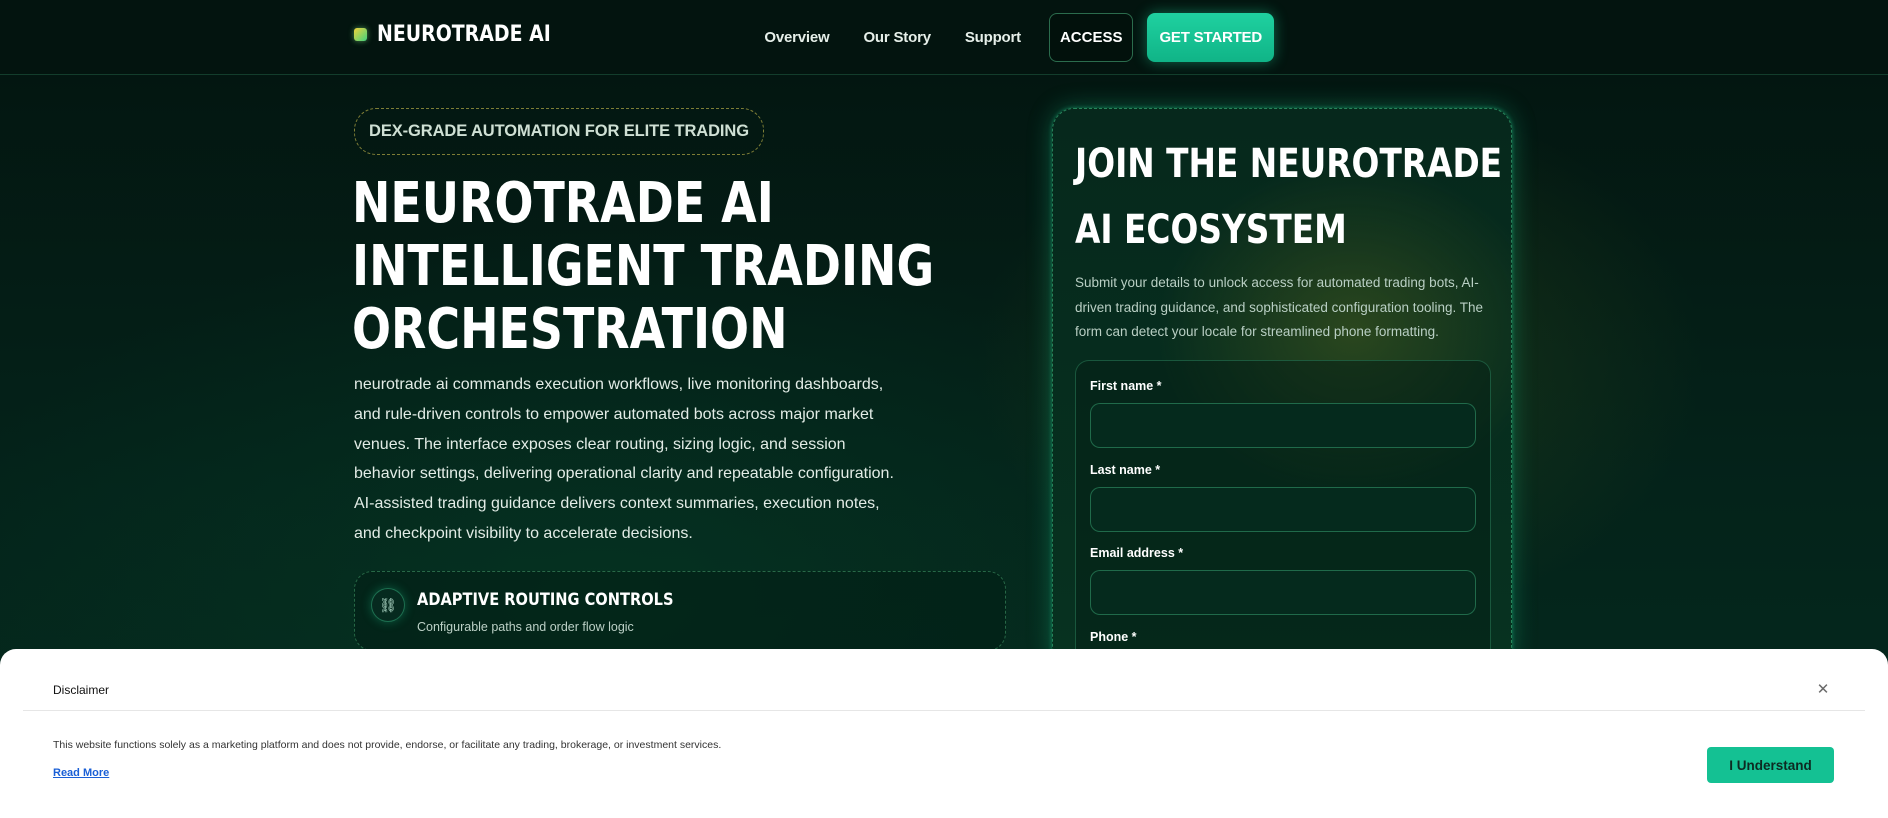 This screenshot has width=1888, height=818. I want to click on nav-our-story: Our Story, so click(897, 37).